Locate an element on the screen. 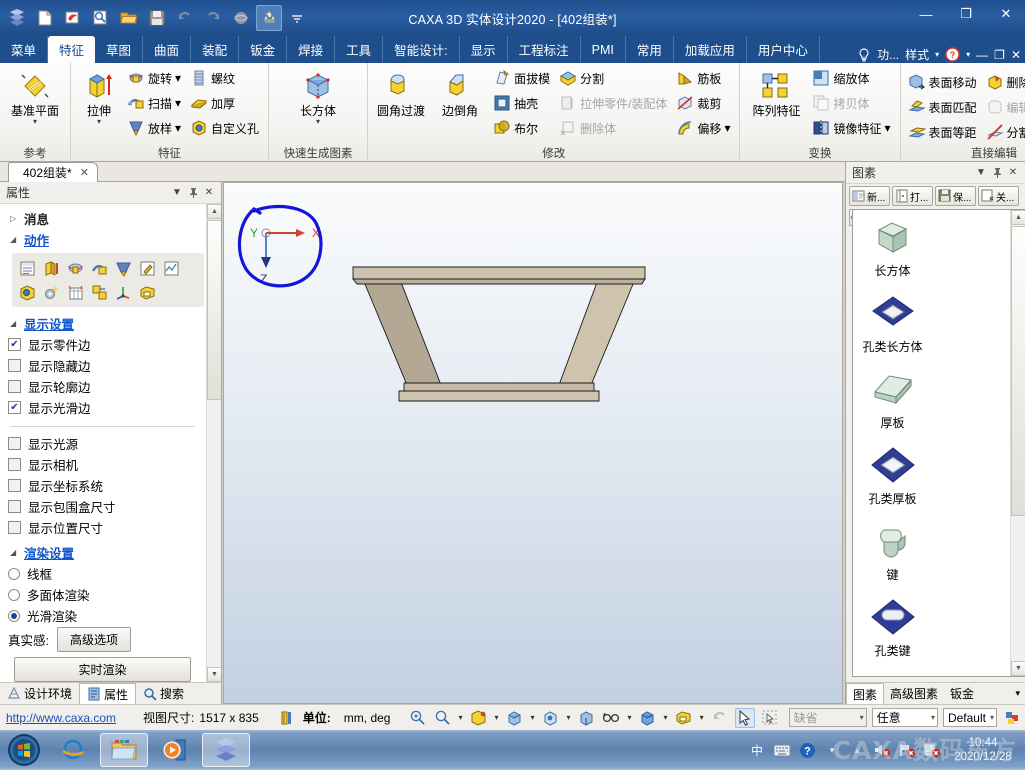 This screenshot has height=770, width=1025. start-button is located at coordinates (24, 750).